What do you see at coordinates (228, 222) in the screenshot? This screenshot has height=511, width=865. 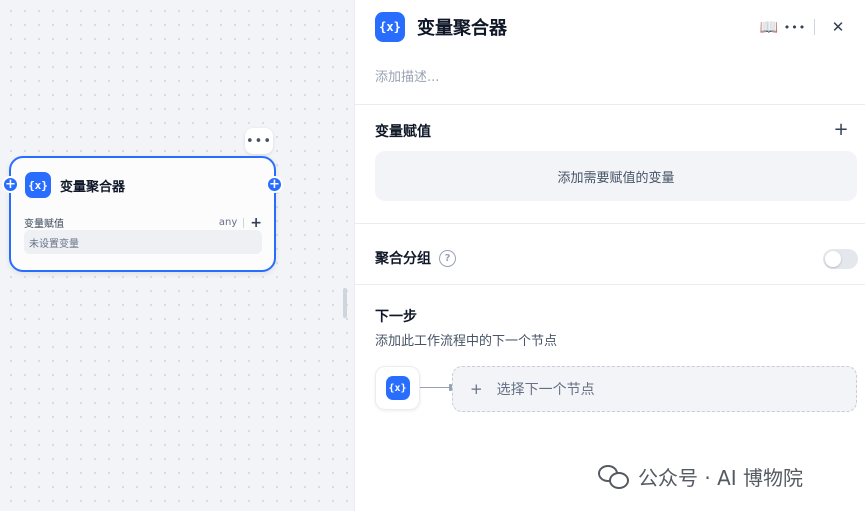 I see `node-var-type: any` at bounding box center [228, 222].